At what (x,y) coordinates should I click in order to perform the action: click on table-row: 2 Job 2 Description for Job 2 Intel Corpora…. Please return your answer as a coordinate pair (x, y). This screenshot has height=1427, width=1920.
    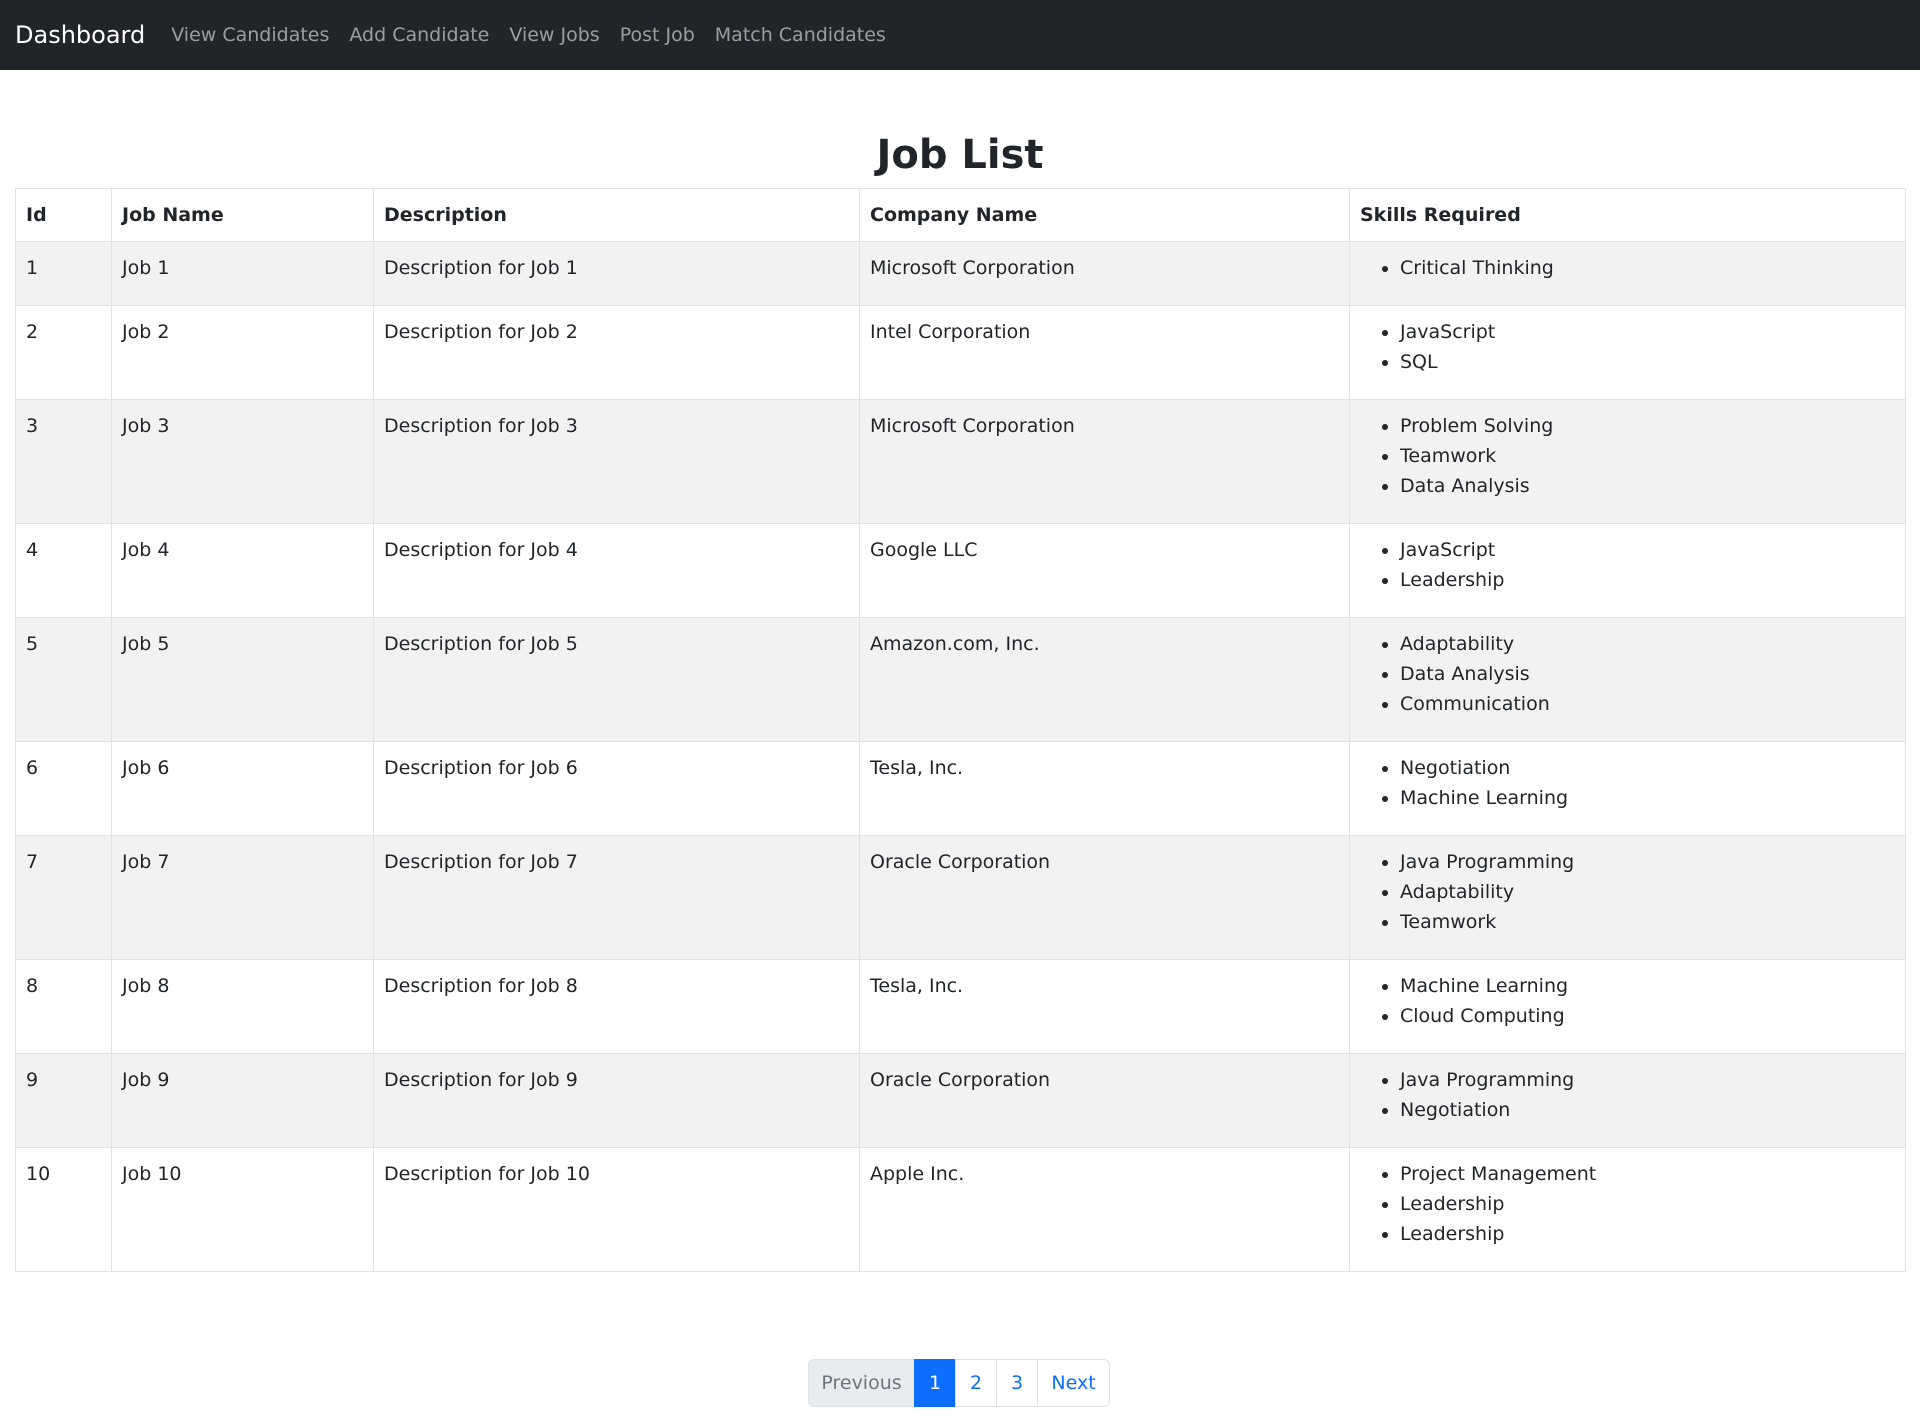
    Looking at the image, I should click on (960, 352).